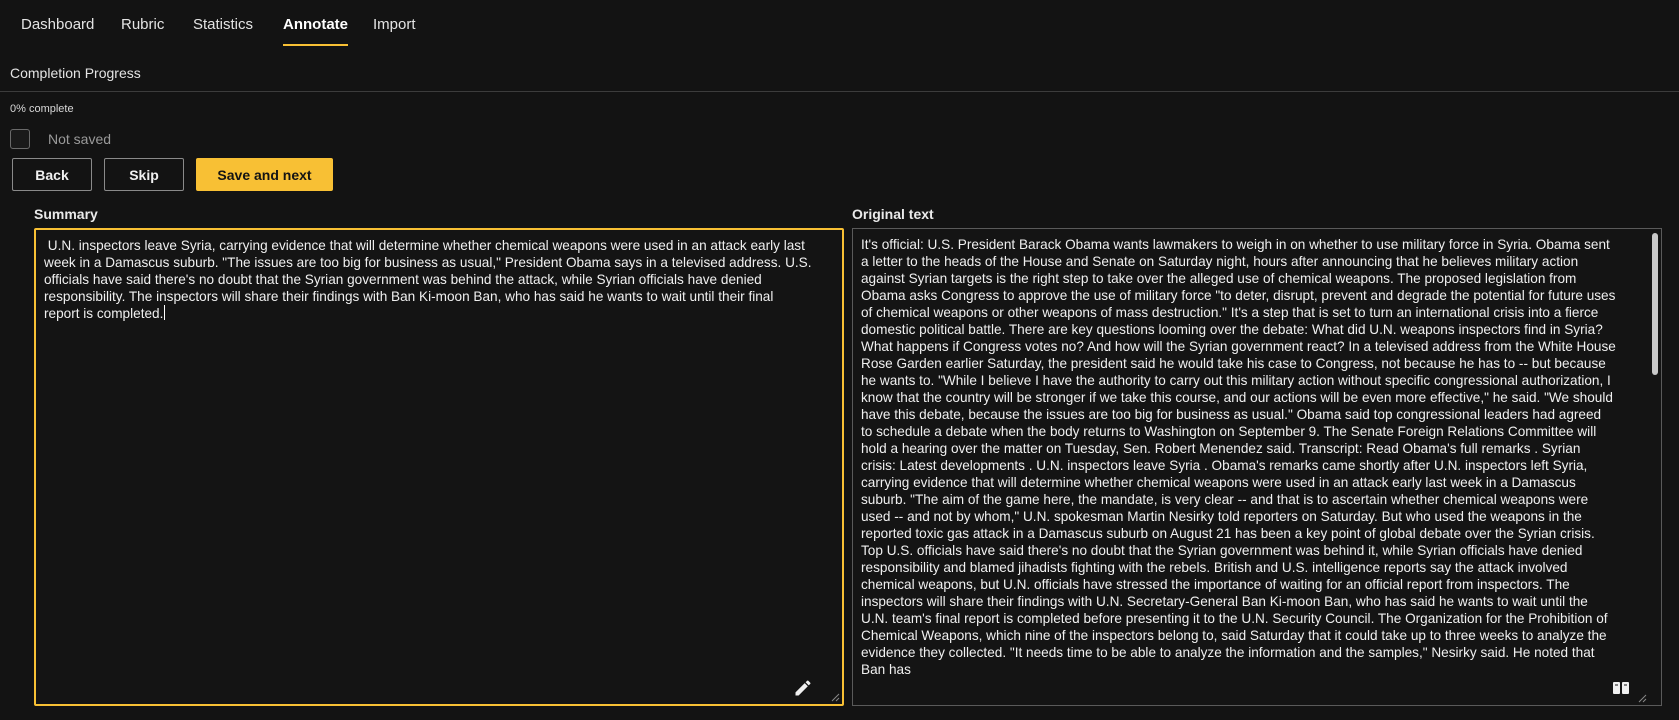 This screenshot has height=720, width=1679. I want to click on active-tab-indicator, so click(315, 45).